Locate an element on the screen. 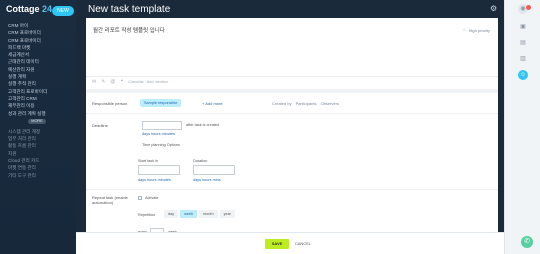 The width and height of the screenshot is (540, 254). repeat-checkbox is located at coordinates (140, 198).